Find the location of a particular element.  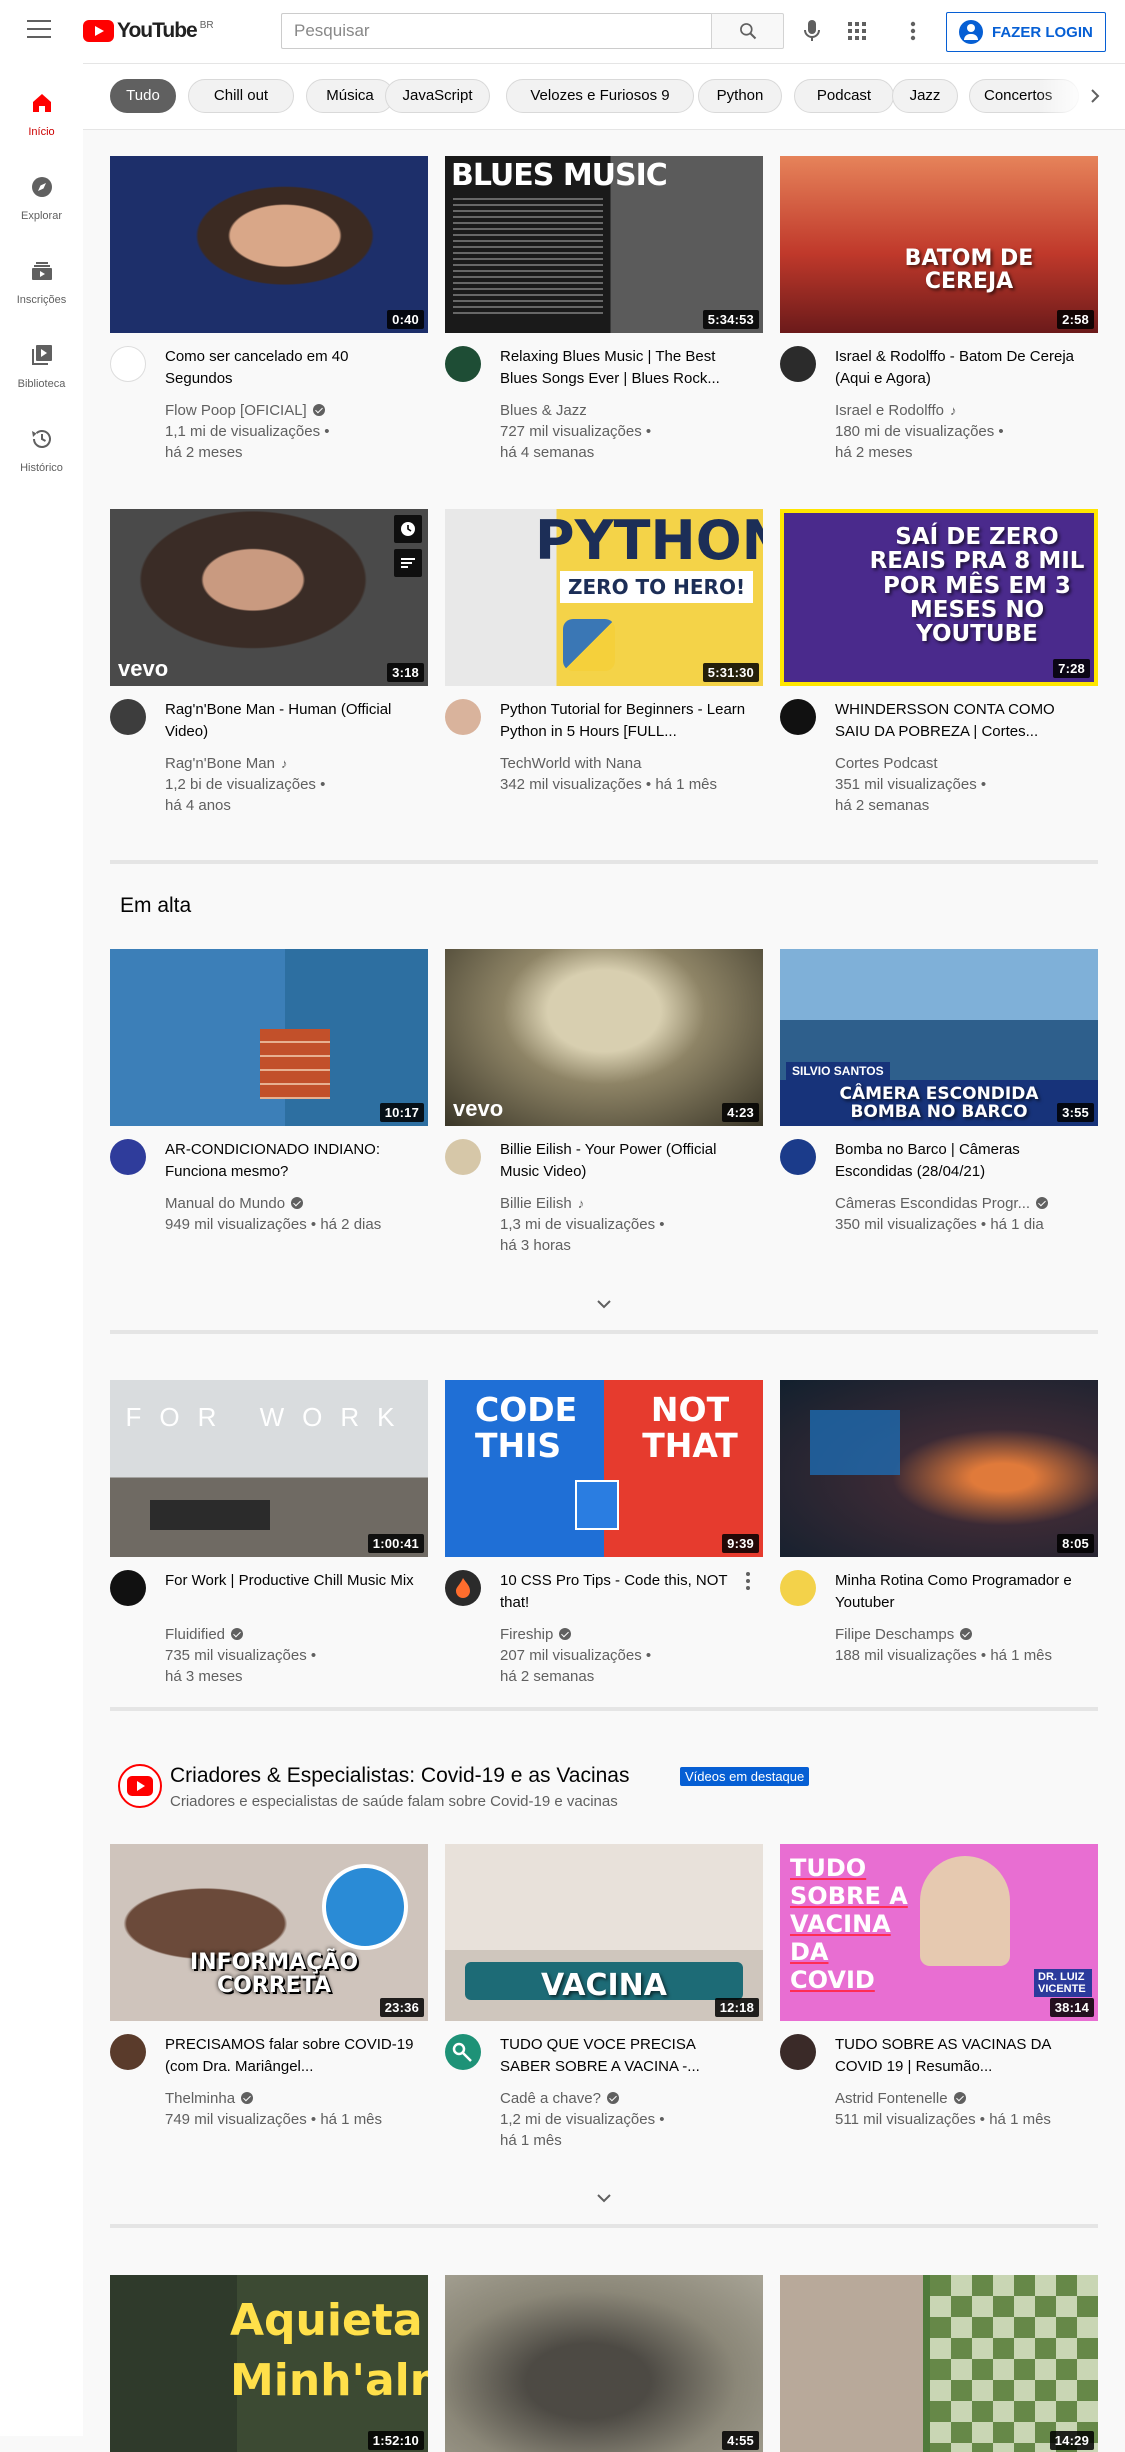

video-title: AR-CONDICIONADO INDIANO: Funciona mesmo? is located at coordinates (290, 1161).